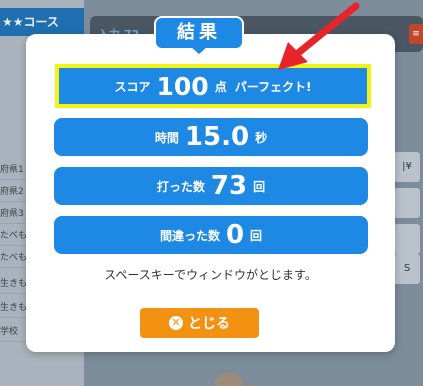  I want to click on mistake-count-row: 間違った数 0 回, so click(211, 235).